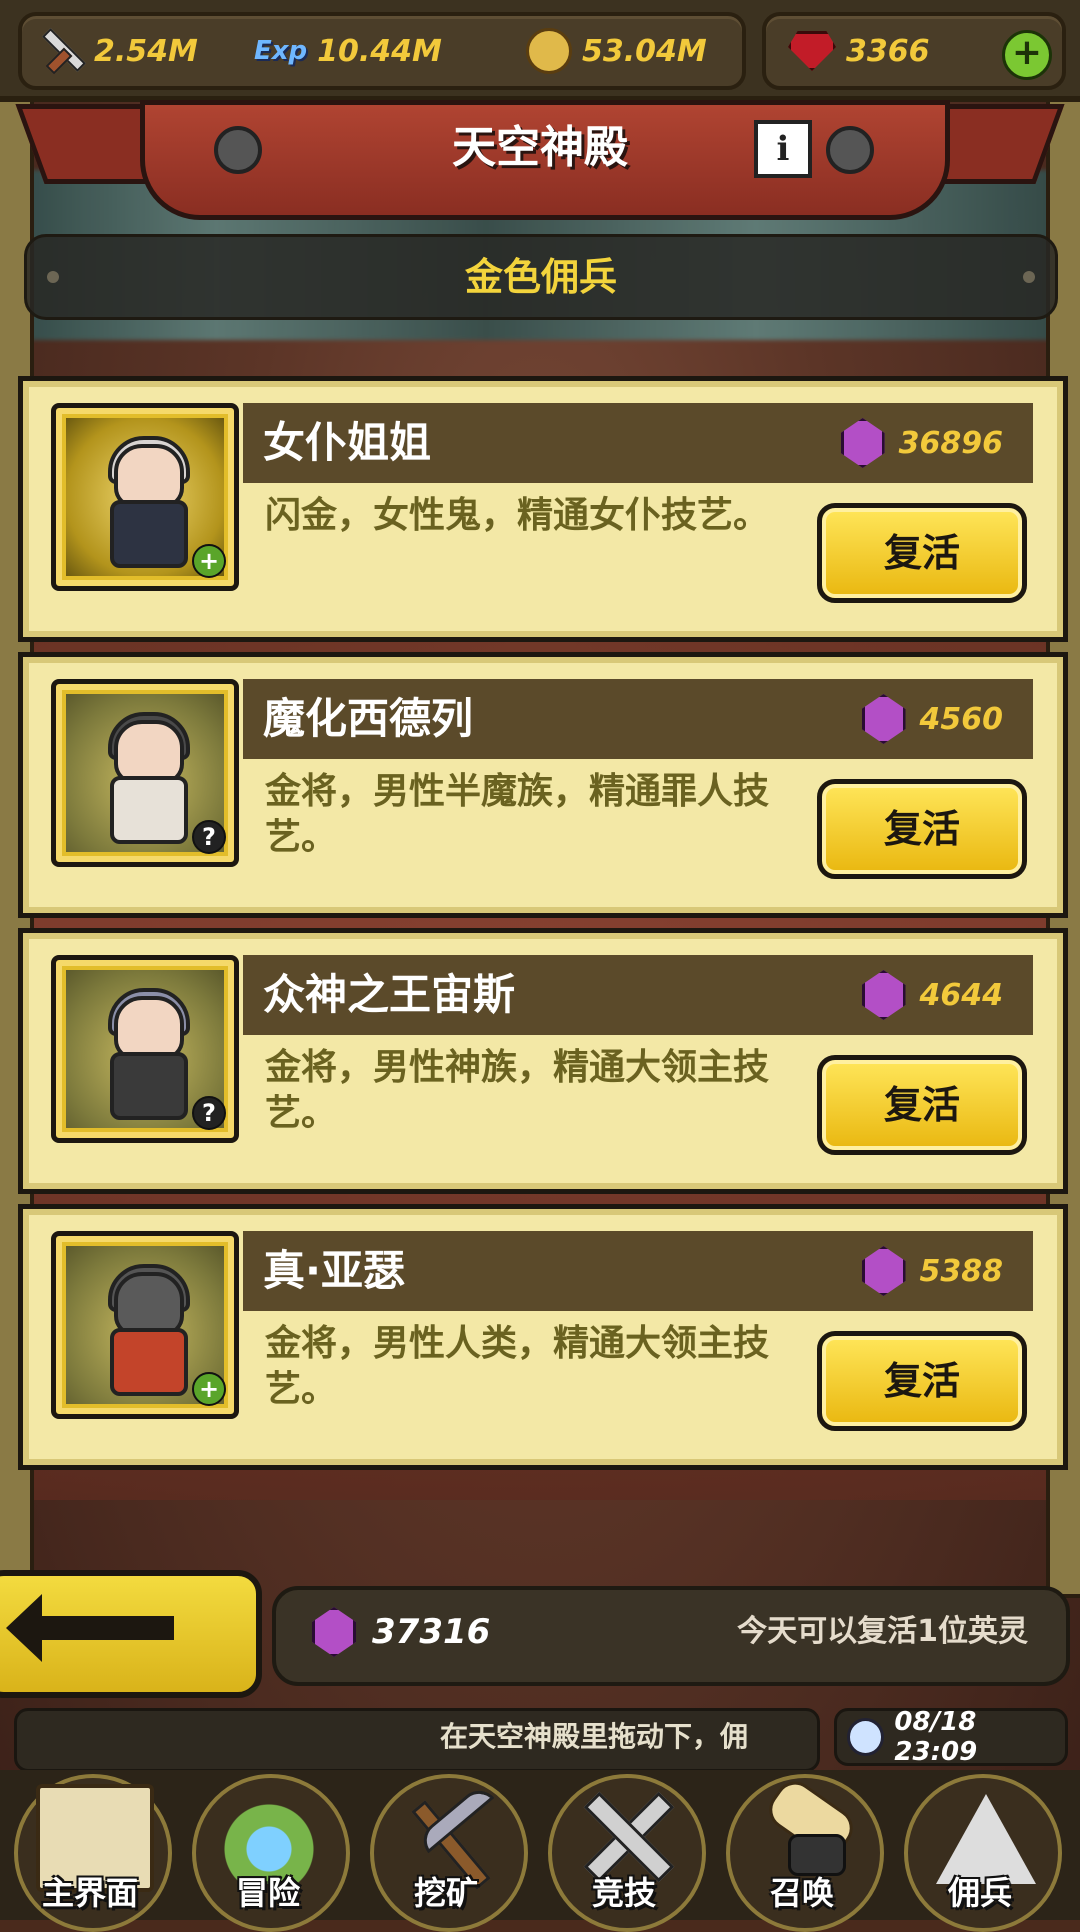 This screenshot has height=1932, width=1080. Describe the element at coordinates (517, 1366) in the screenshot. I see `hero-description: 金将，男性人类，精通大领主技艺。` at that location.